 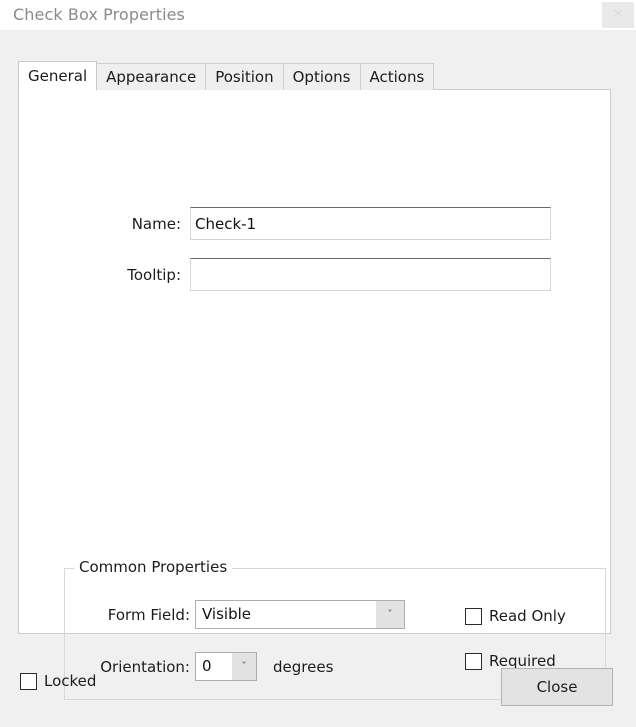 I want to click on read-only-checkbox: Read Only, so click(x=515, y=616).